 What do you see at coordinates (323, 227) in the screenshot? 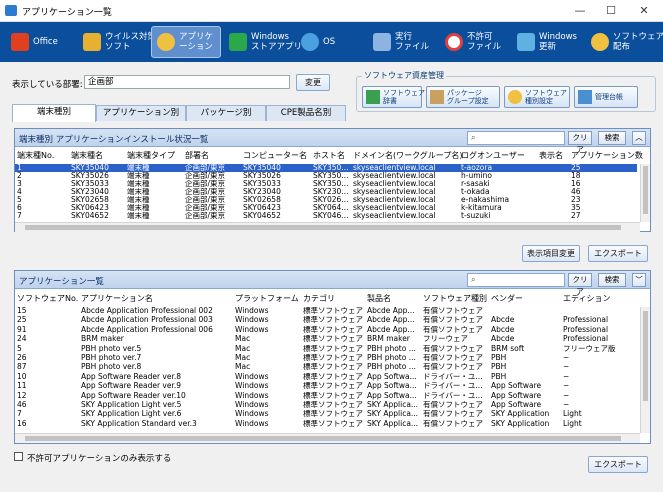
I see `terminal-hscroll-thumb` at bounding box center [323, 227].